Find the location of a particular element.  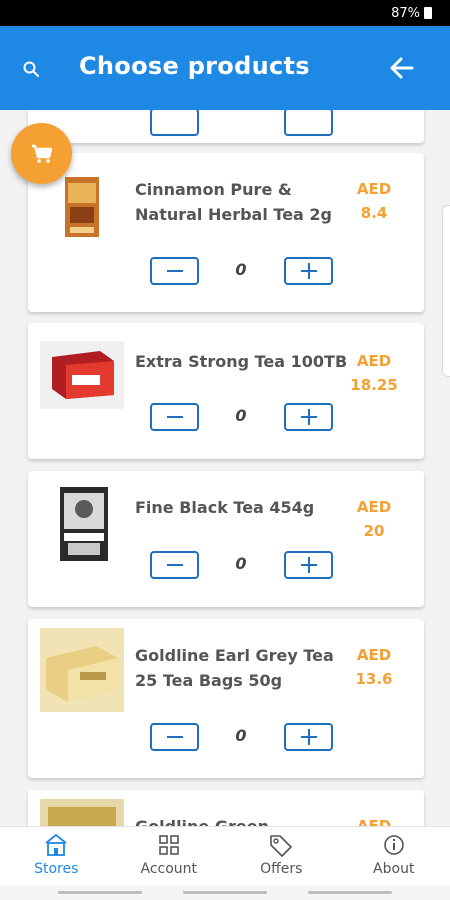

product-price: AED 13.6 is located at coordinates (374, 667).